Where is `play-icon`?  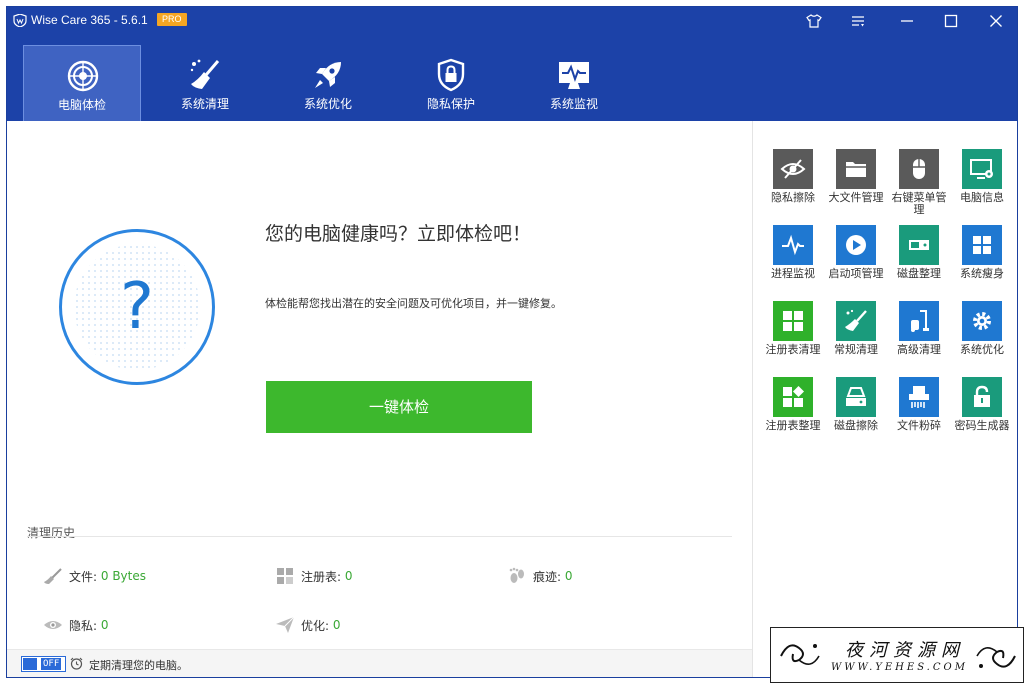 play-icon is located at coordinates (856, 245).